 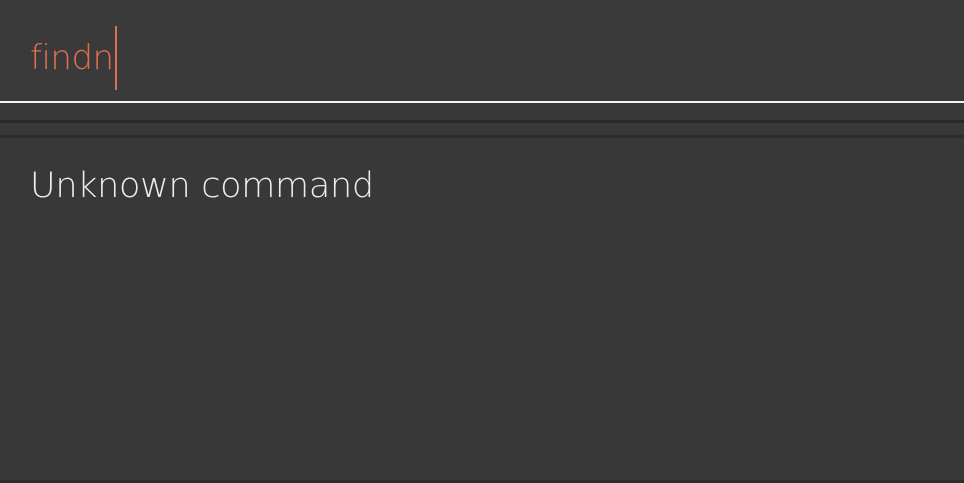 I want to click on divider, so click(x=482, y=121).